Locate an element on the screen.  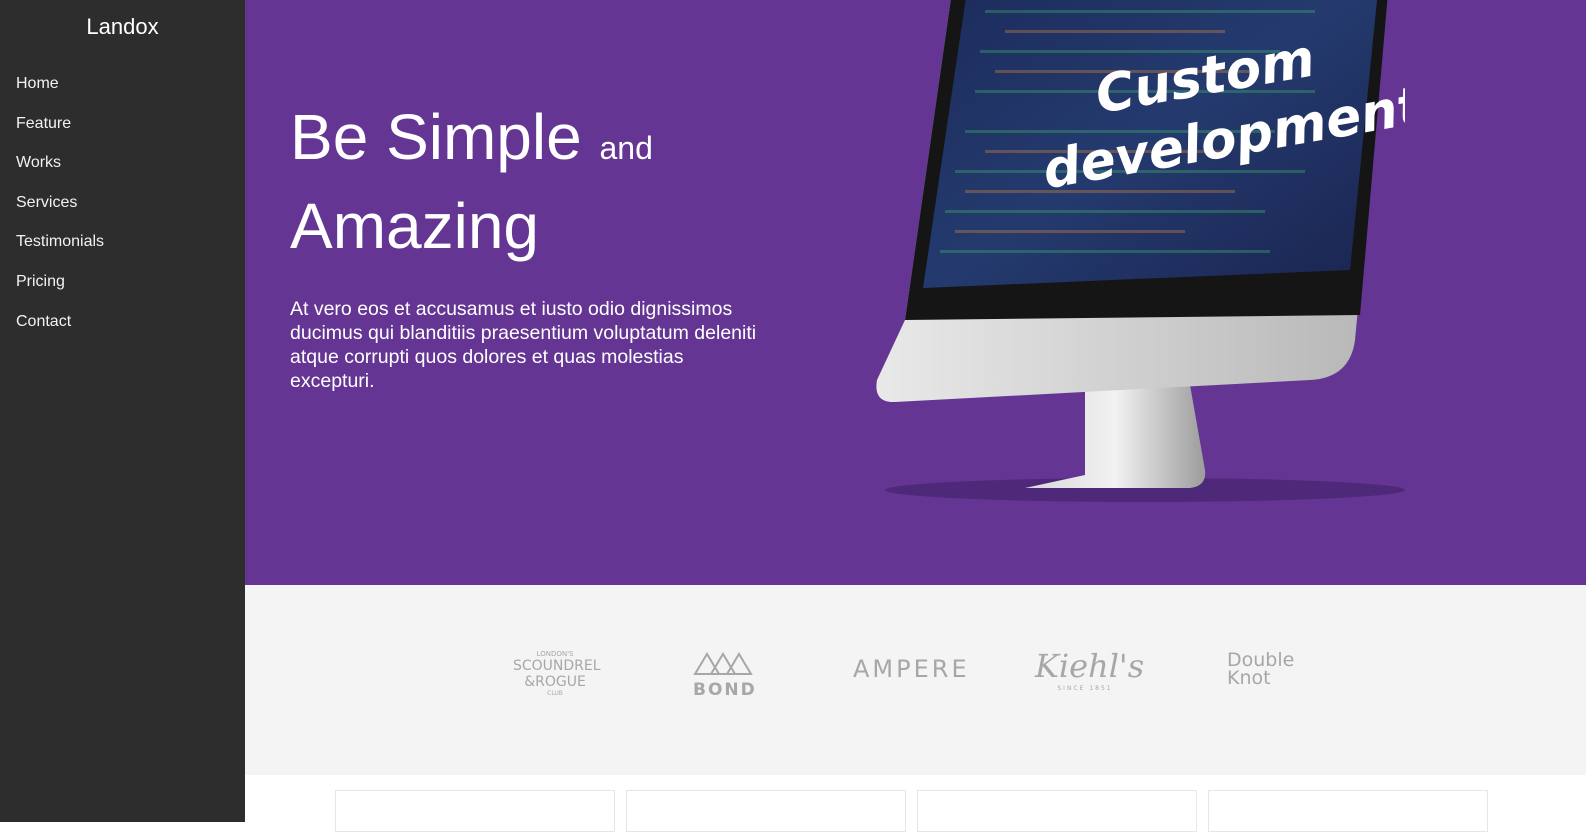
nav-item-testimonials: Testimonials is located at coordinates (60, 248).